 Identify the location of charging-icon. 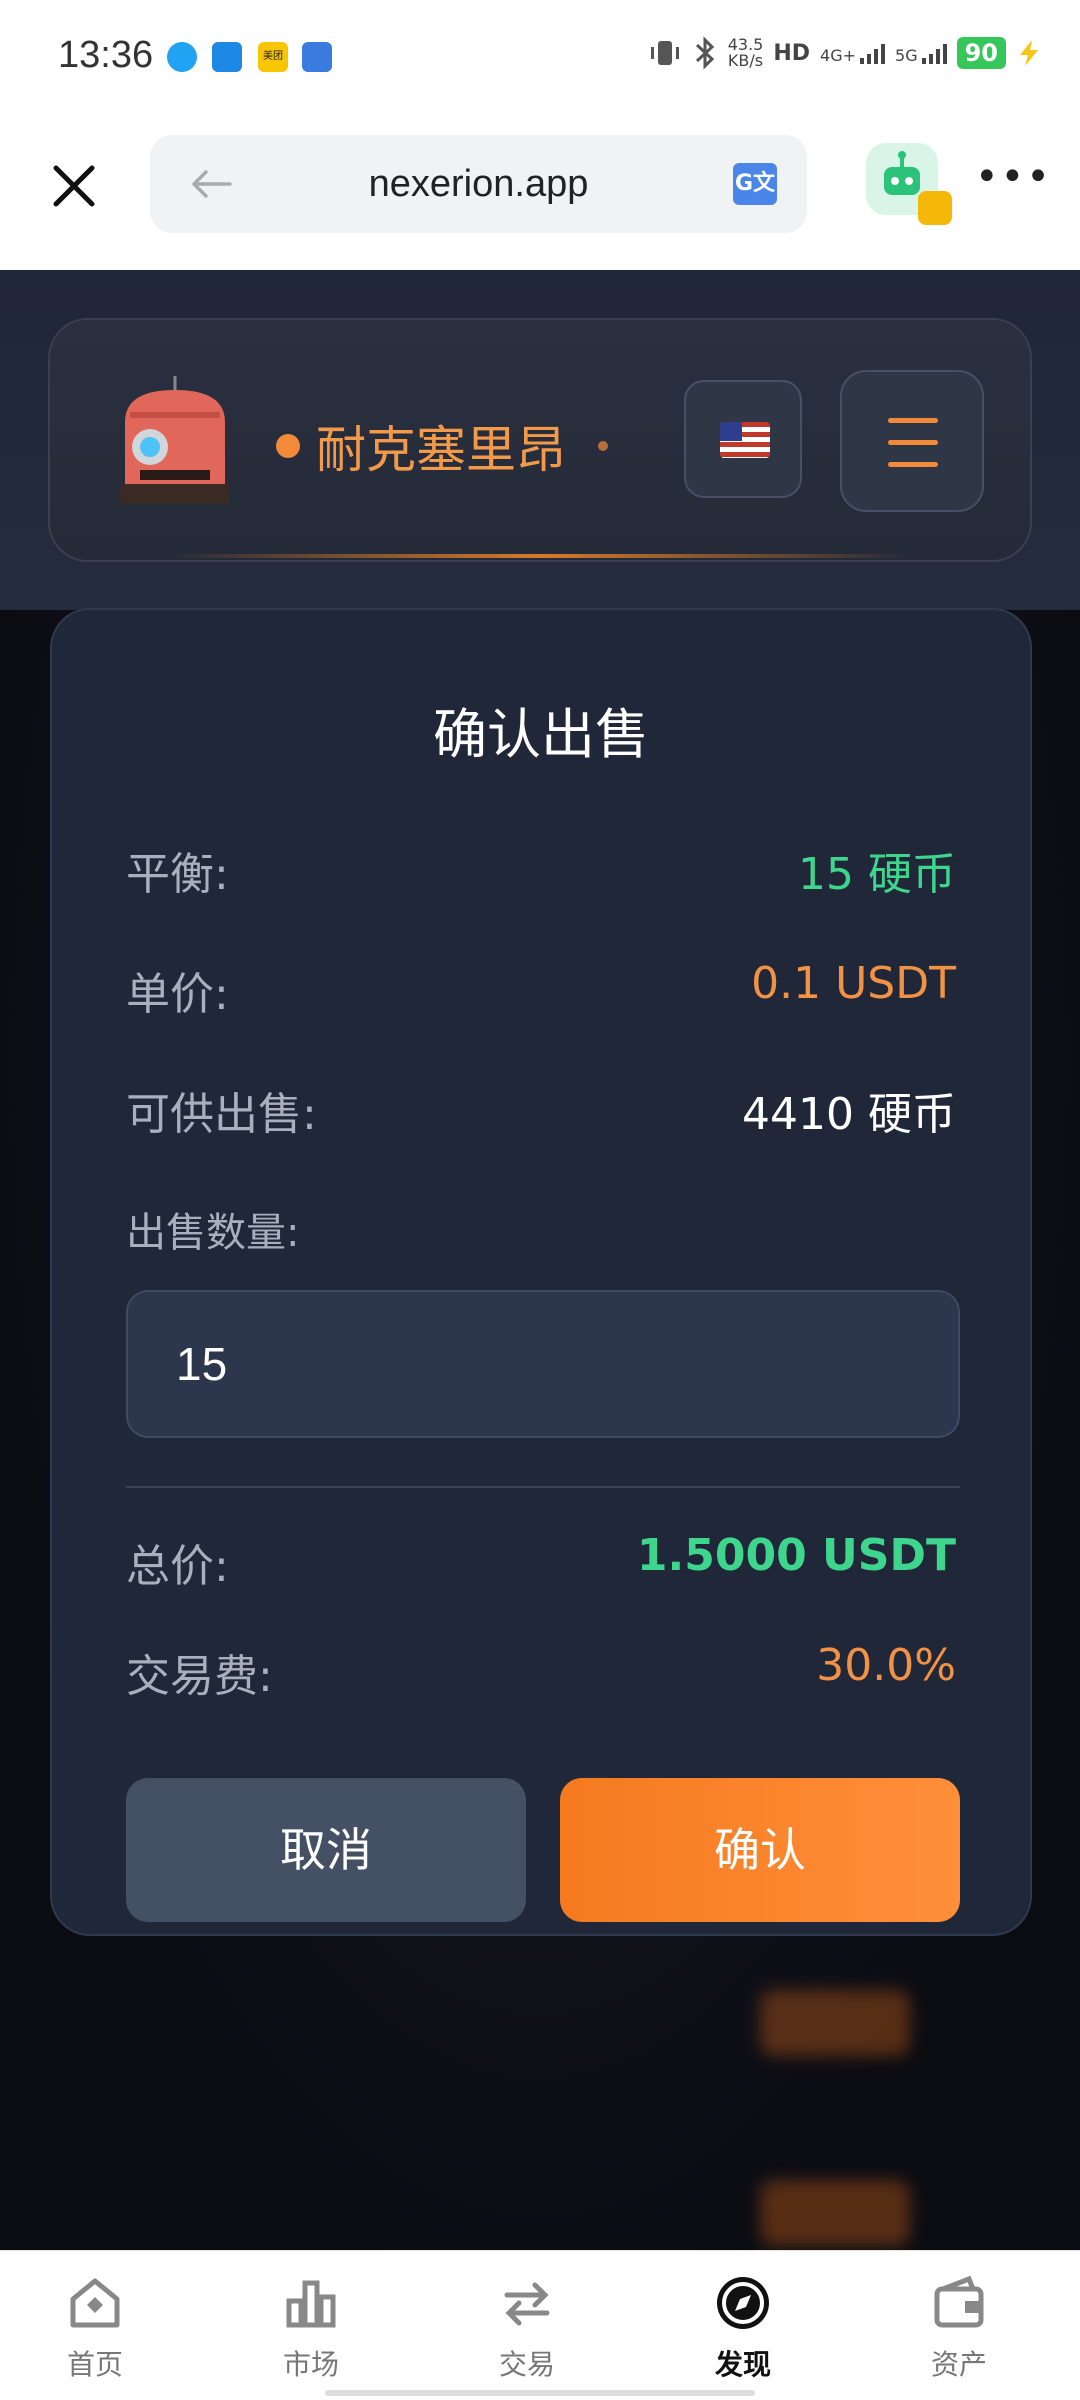
(1029, 53).